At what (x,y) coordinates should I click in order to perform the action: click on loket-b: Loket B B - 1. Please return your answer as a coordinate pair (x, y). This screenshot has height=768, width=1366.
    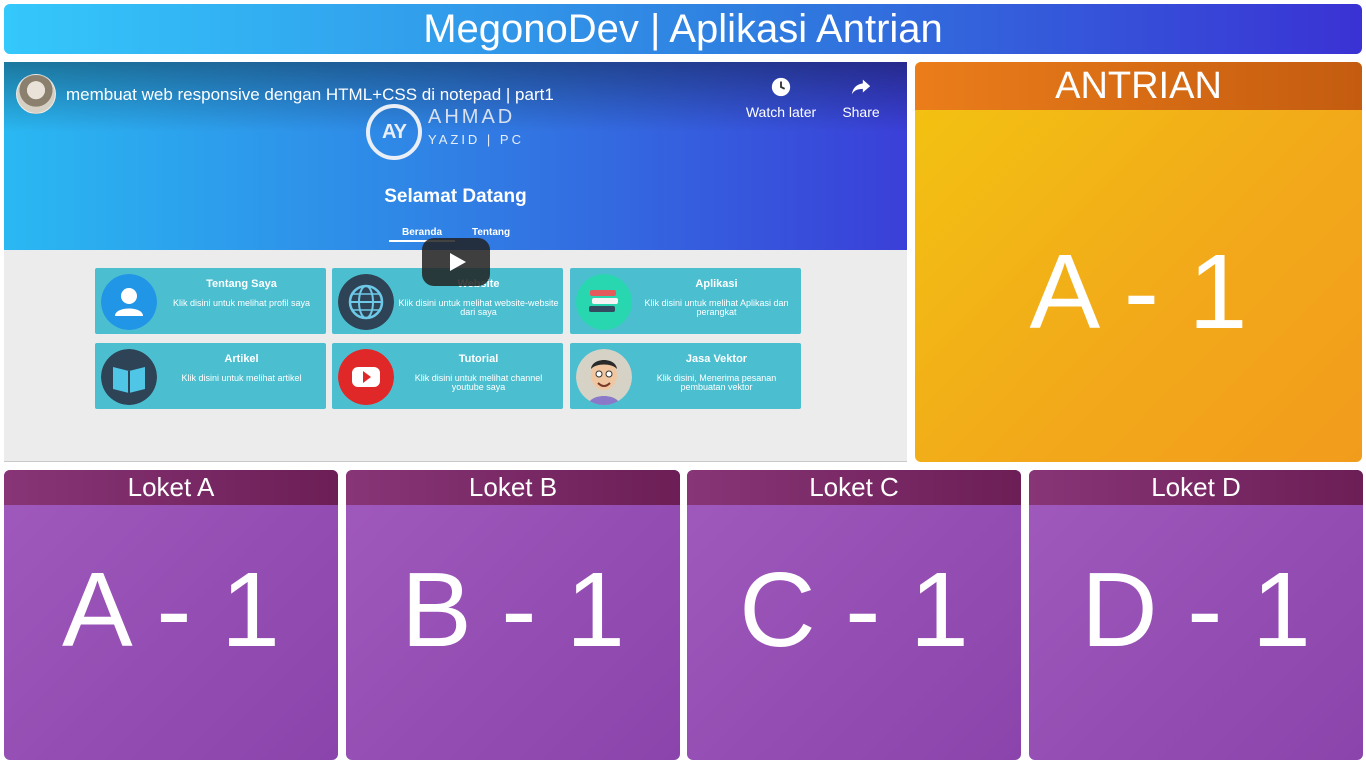
    Looking at the image, I should click on (513, 615).